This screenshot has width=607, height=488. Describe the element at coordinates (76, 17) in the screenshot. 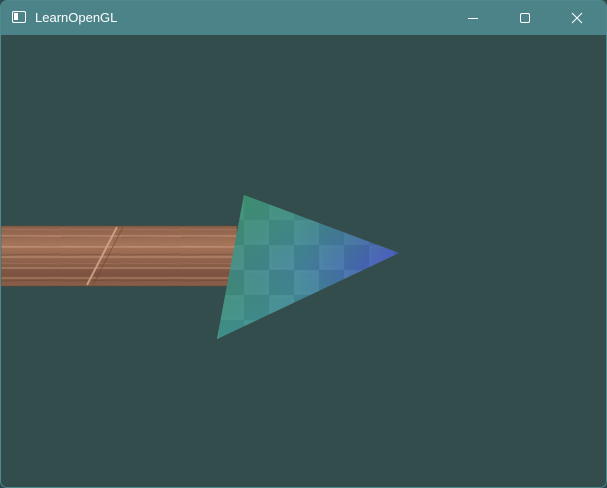

I see `window-title: LearnOpenGL` at that location.